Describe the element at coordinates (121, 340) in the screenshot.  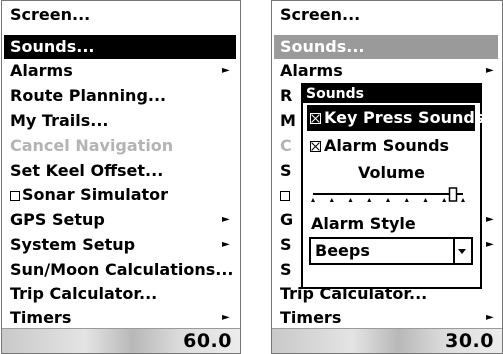
I see `status-bar: 60.0` at that location.